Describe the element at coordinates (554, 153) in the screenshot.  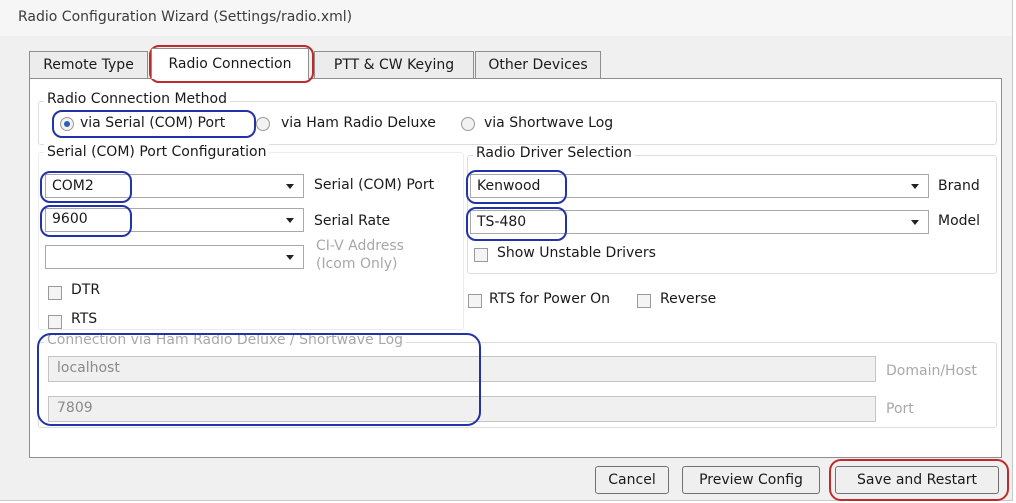
I see `driver-selection-label: Radio Driver Selection` at that location.